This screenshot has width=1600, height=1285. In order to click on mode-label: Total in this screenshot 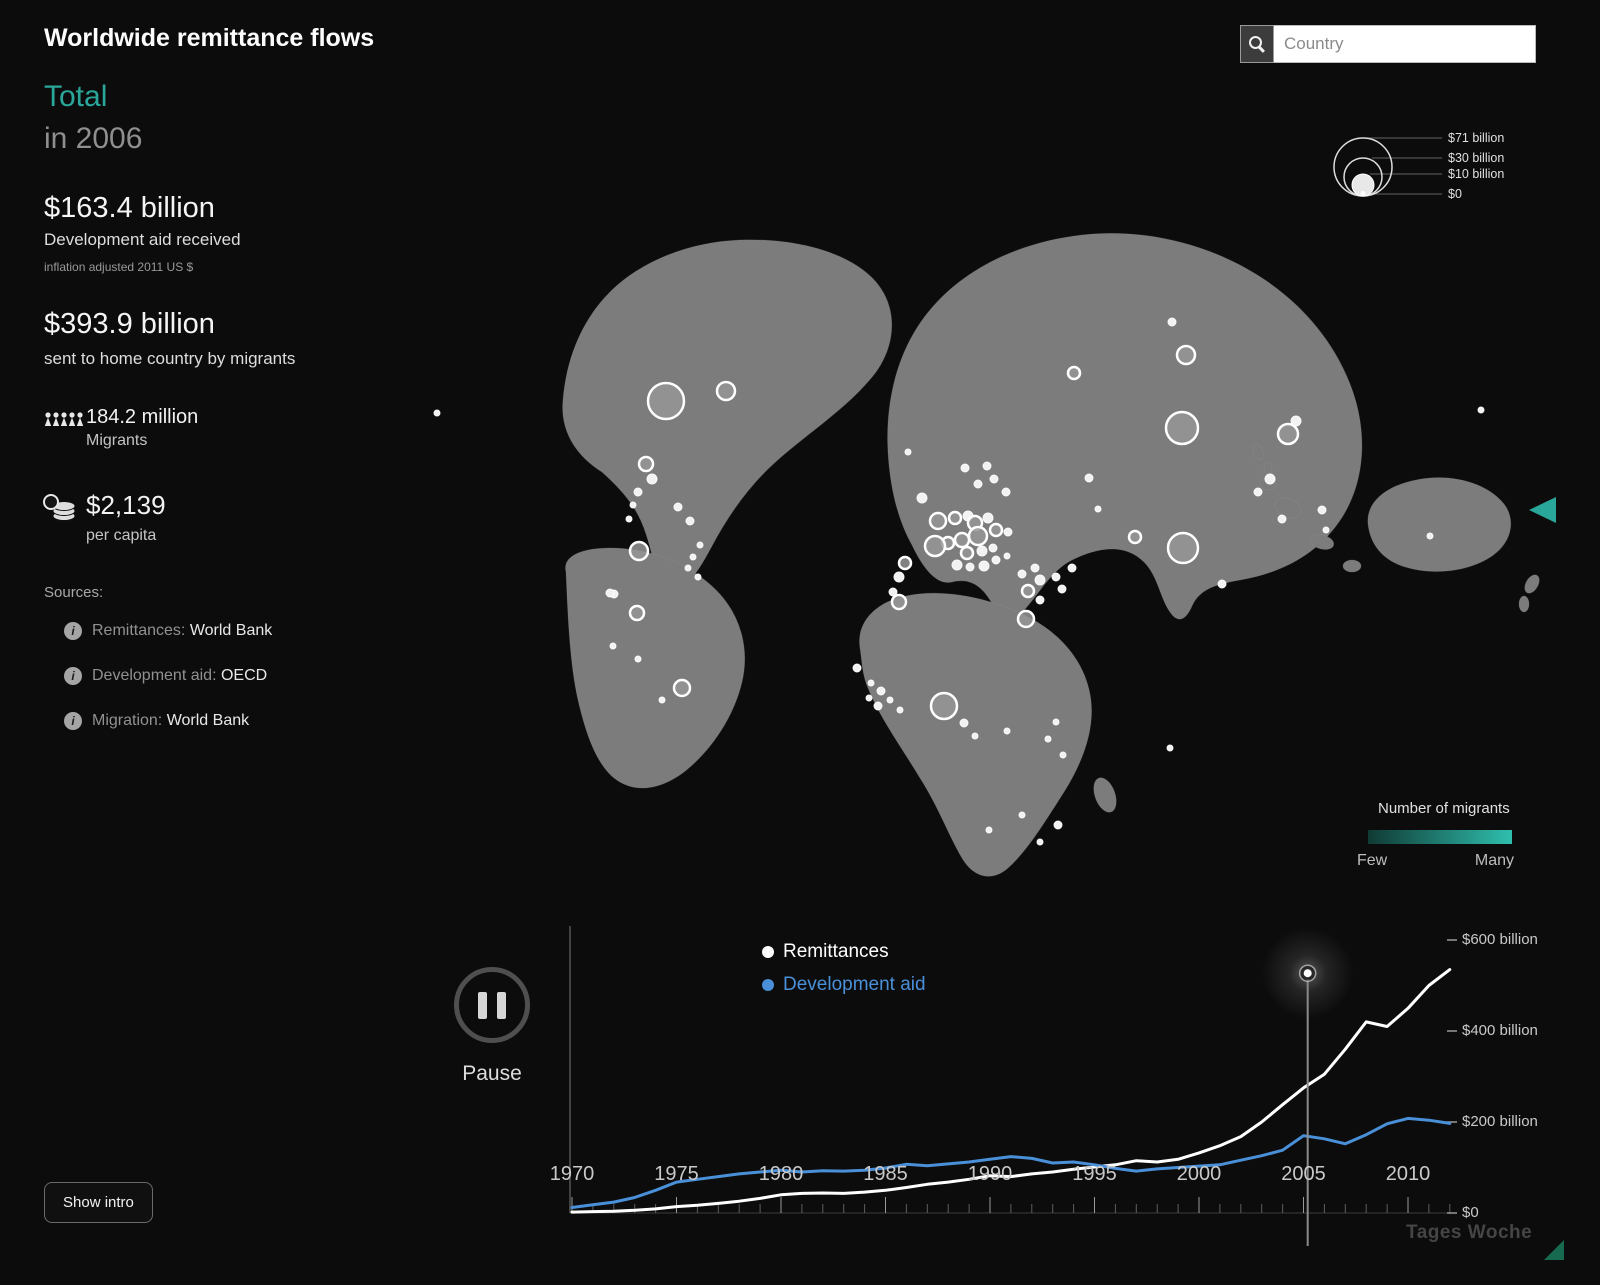, I will do `click(76, 96)`.